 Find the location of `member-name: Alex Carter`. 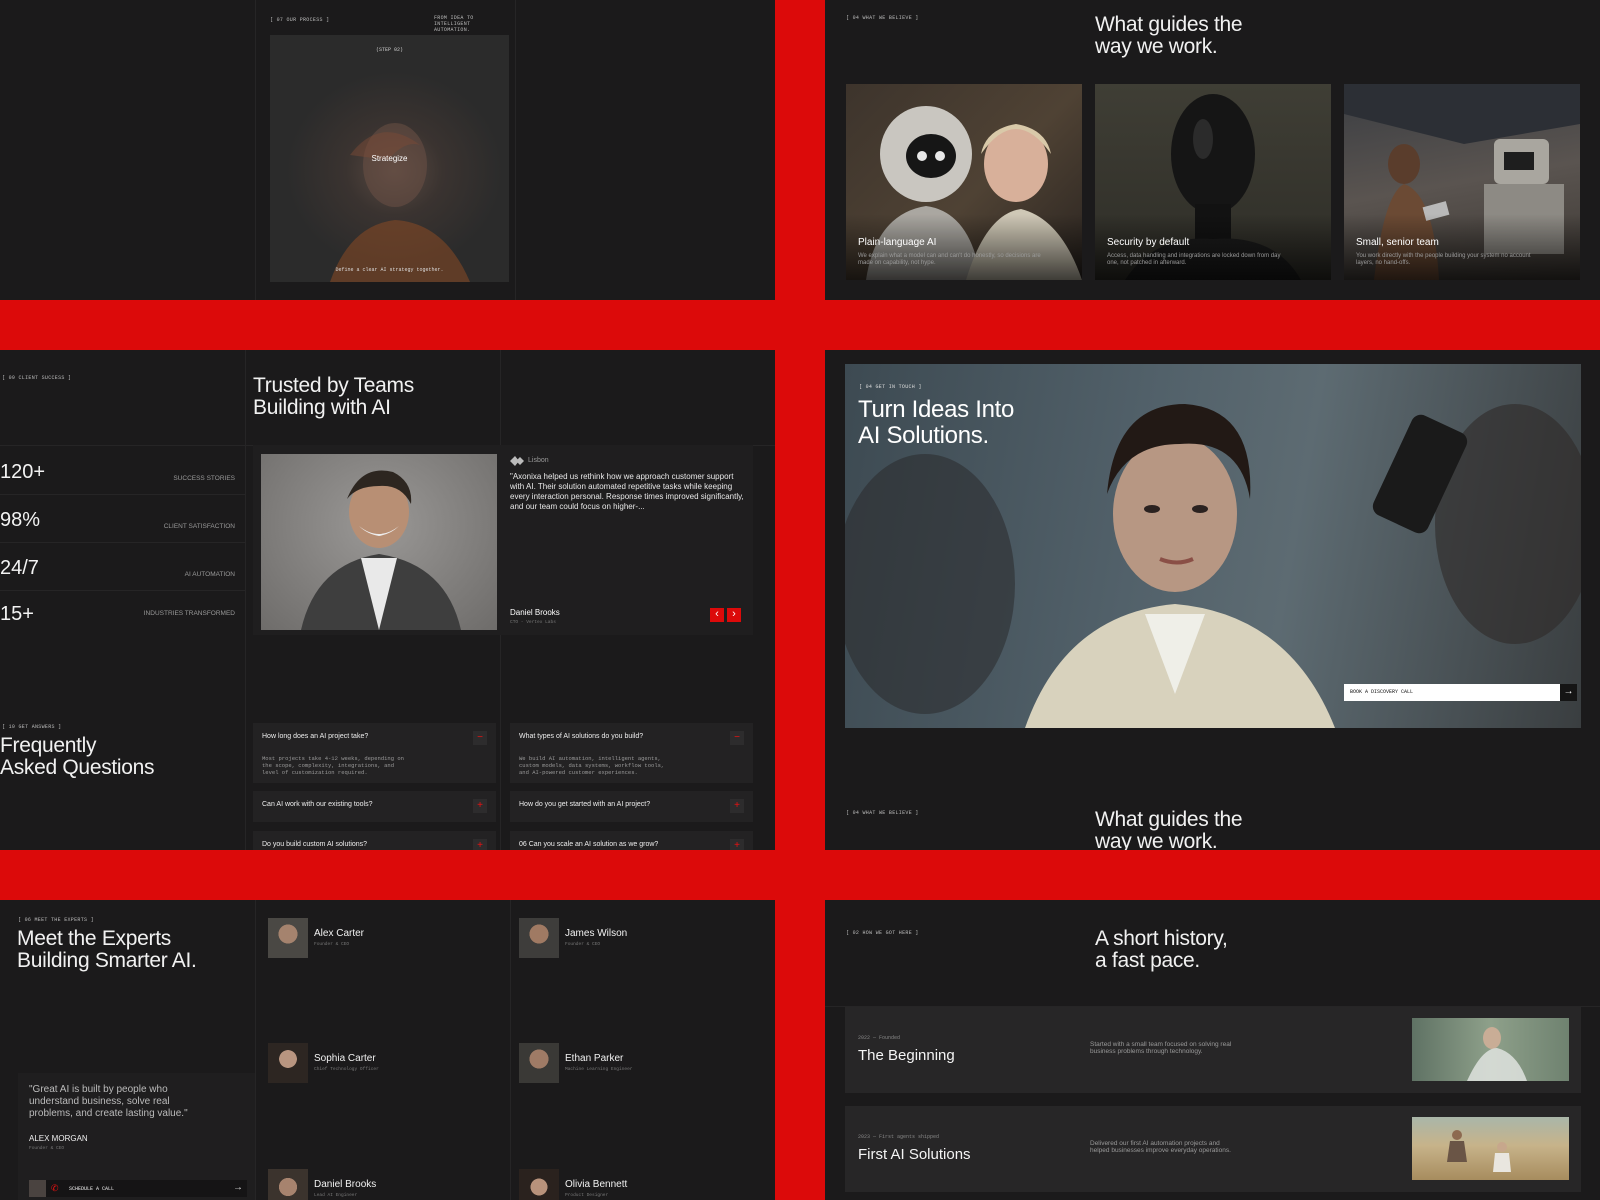

member-name: Alex Carter is located at coordinates (339, 933).